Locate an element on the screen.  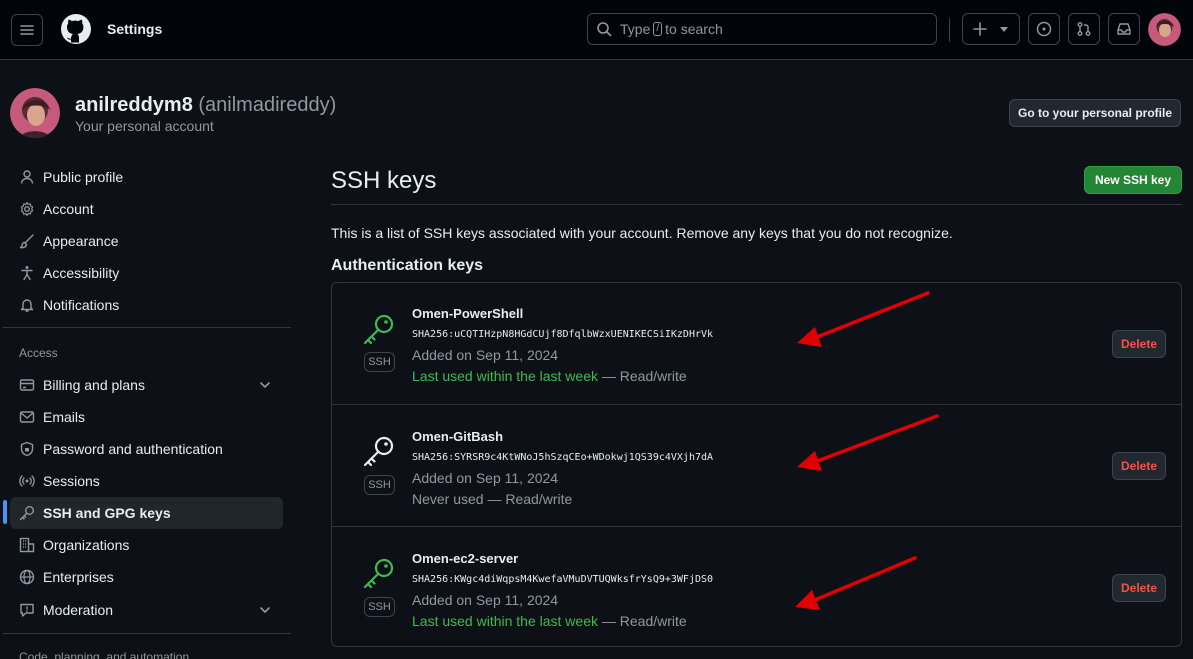
sidebar-item-accessibility: Accessibility is located at coordinates (146, 273).